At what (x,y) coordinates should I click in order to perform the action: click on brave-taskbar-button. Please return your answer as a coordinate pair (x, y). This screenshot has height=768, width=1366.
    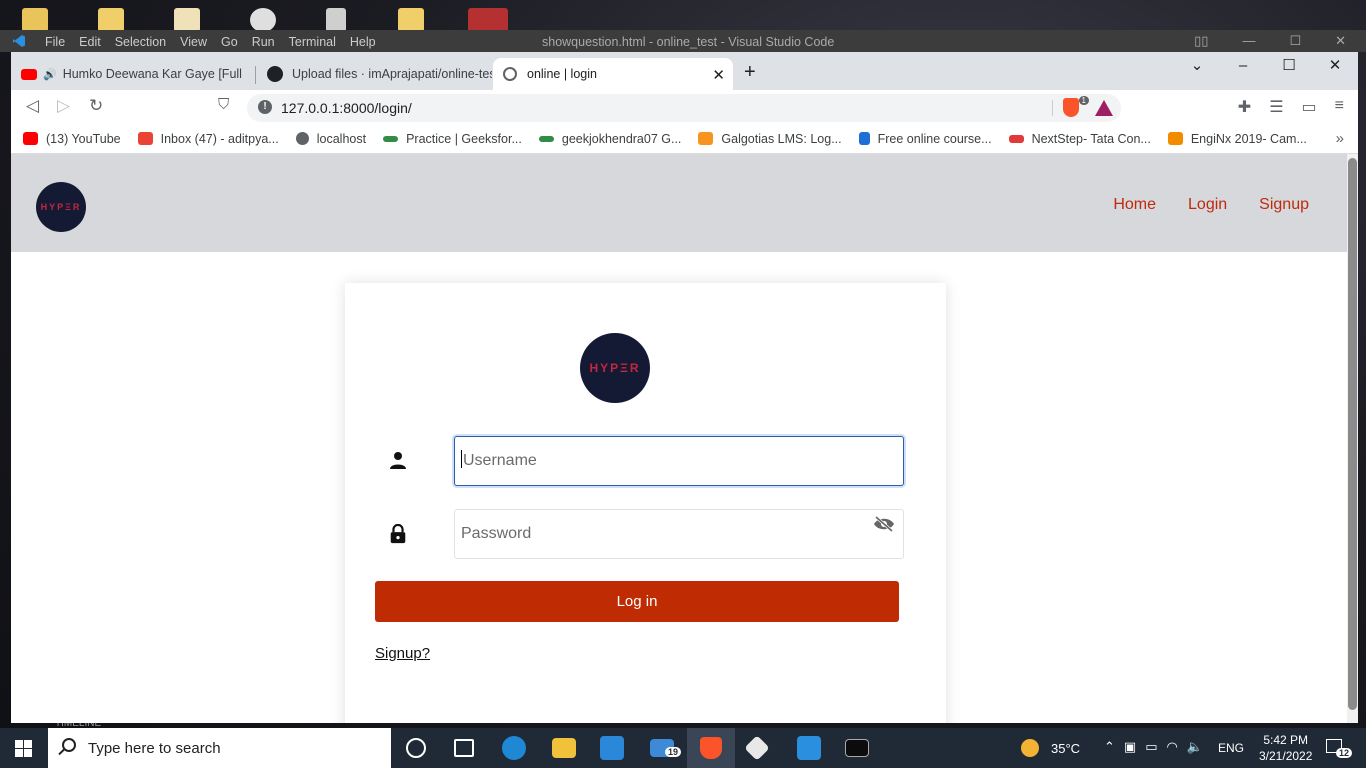
    Looking at the image, I should click on (711, 748).